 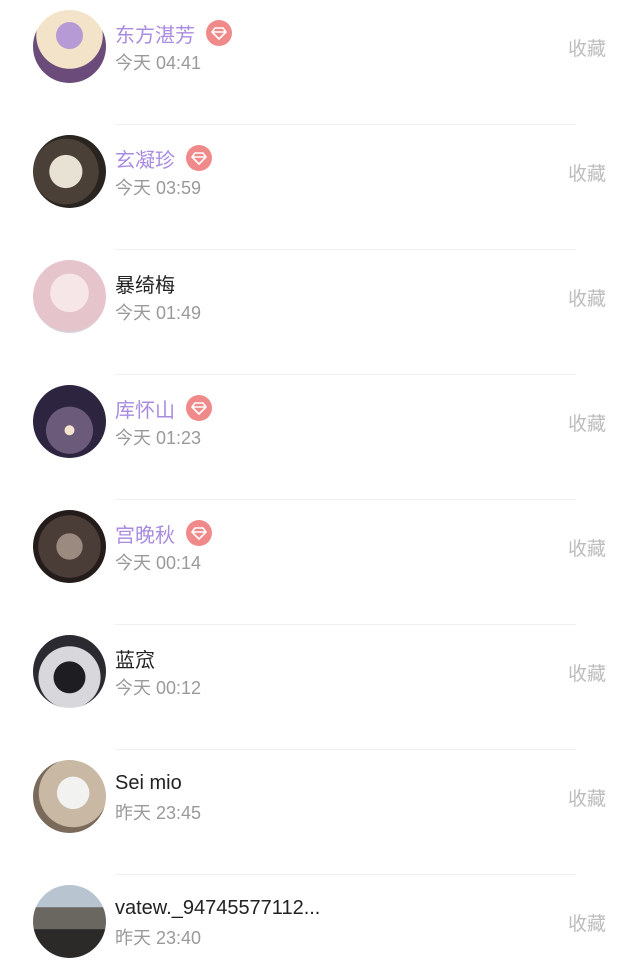 I want to click on visit-time: 今天 01:23, so click(x=158, y=438).